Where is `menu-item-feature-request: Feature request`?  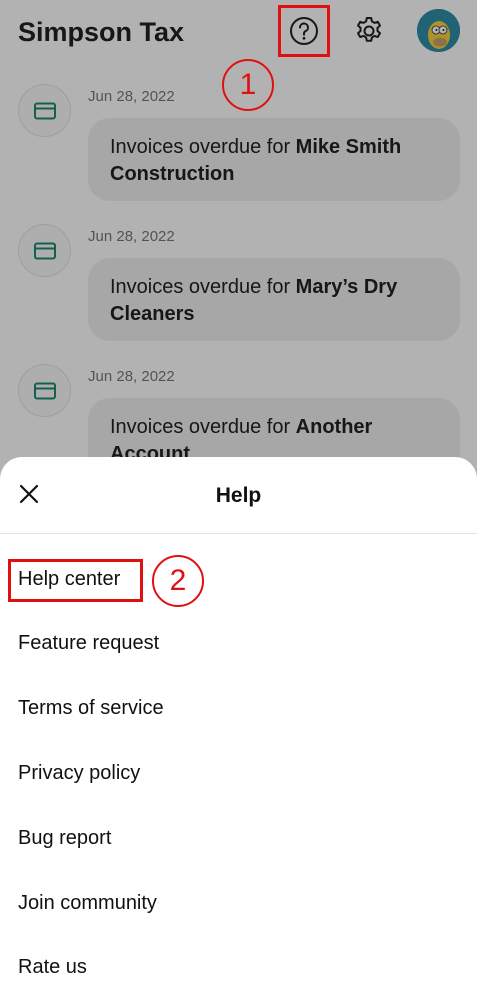
menu-item-feature-request: Feature request is located at coordinates (88, 643).